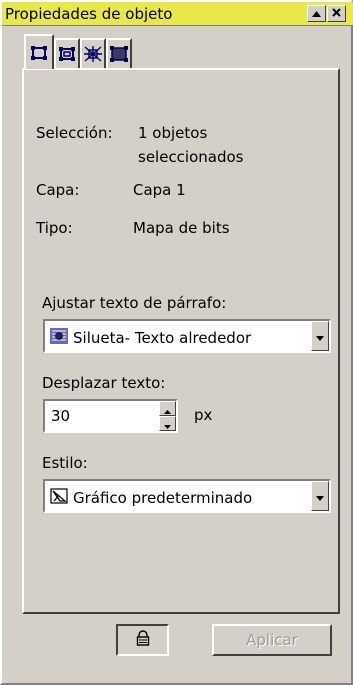  Describe the element at coordinates (162, 338) in the screenshot. I see `wrap-value-text: Silueta- Texto alrededor` at that location.